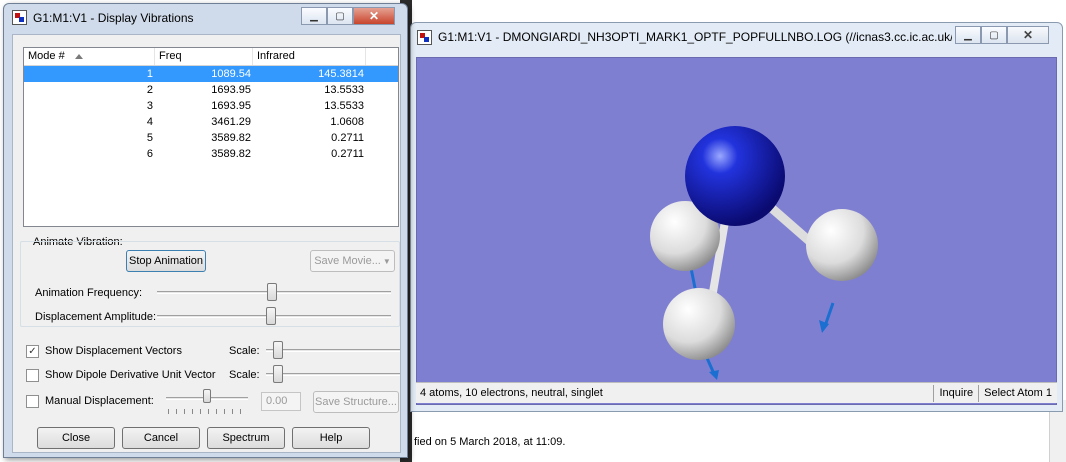 The width and height of the screenshot is (1066, 462). I want to click on help-button: Help, so click(331, 438).